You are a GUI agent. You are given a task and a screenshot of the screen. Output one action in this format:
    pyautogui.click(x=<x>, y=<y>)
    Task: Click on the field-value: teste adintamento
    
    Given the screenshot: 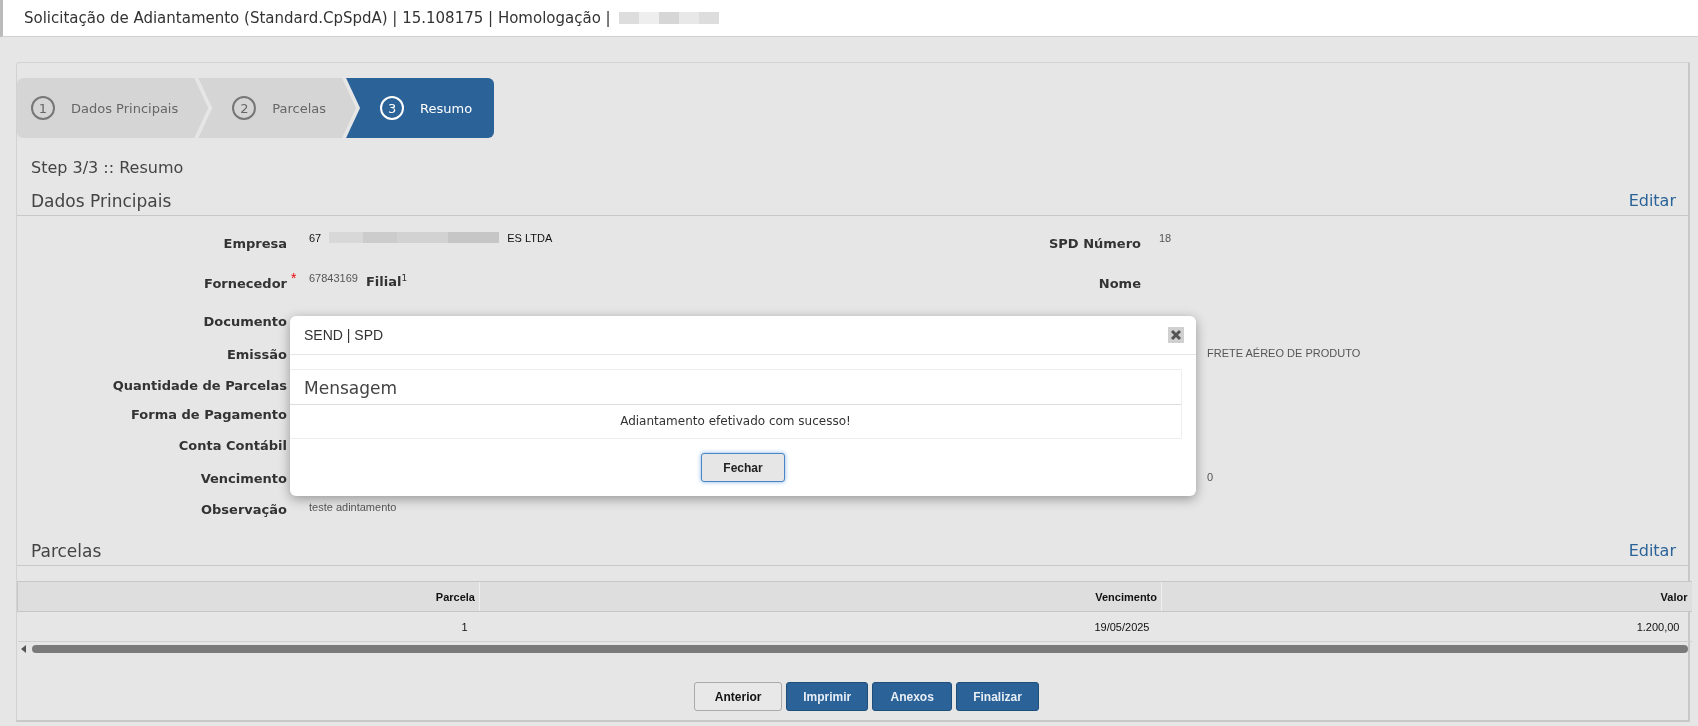 What is the action you would take?
    pyautogui.click(x=353, y=507)
    